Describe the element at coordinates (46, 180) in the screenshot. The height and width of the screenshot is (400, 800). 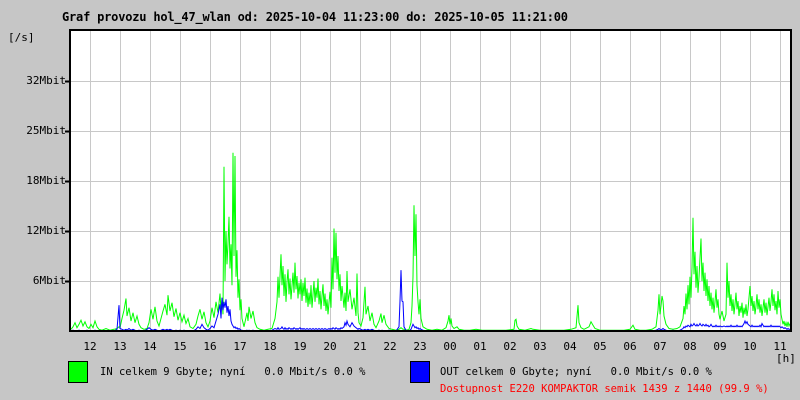
I see `y-tick-label: 18Mbit` at that location.